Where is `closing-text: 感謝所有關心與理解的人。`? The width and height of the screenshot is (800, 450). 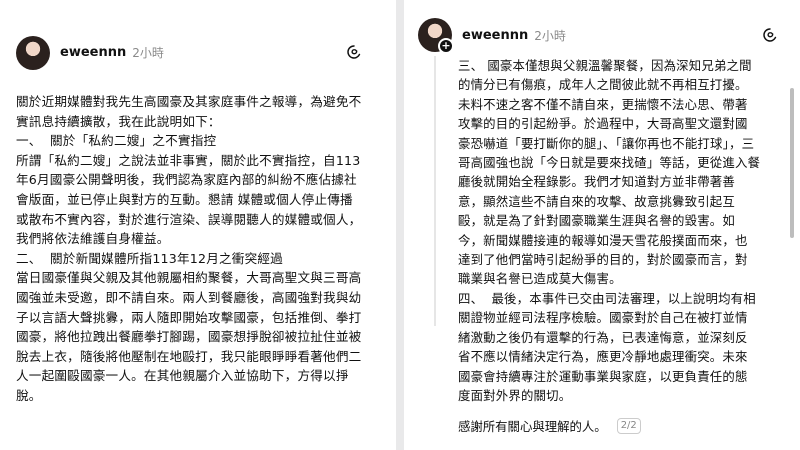
closing-text: 感謝所有關心與理解的人。 is located at coordinates (532, 427).